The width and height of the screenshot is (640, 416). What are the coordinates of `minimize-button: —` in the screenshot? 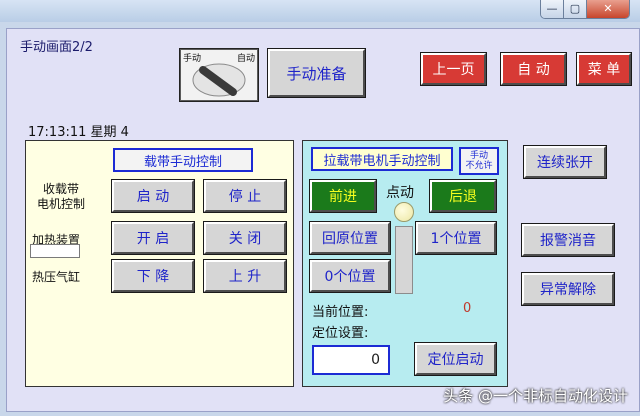 It's located at (552, 9).